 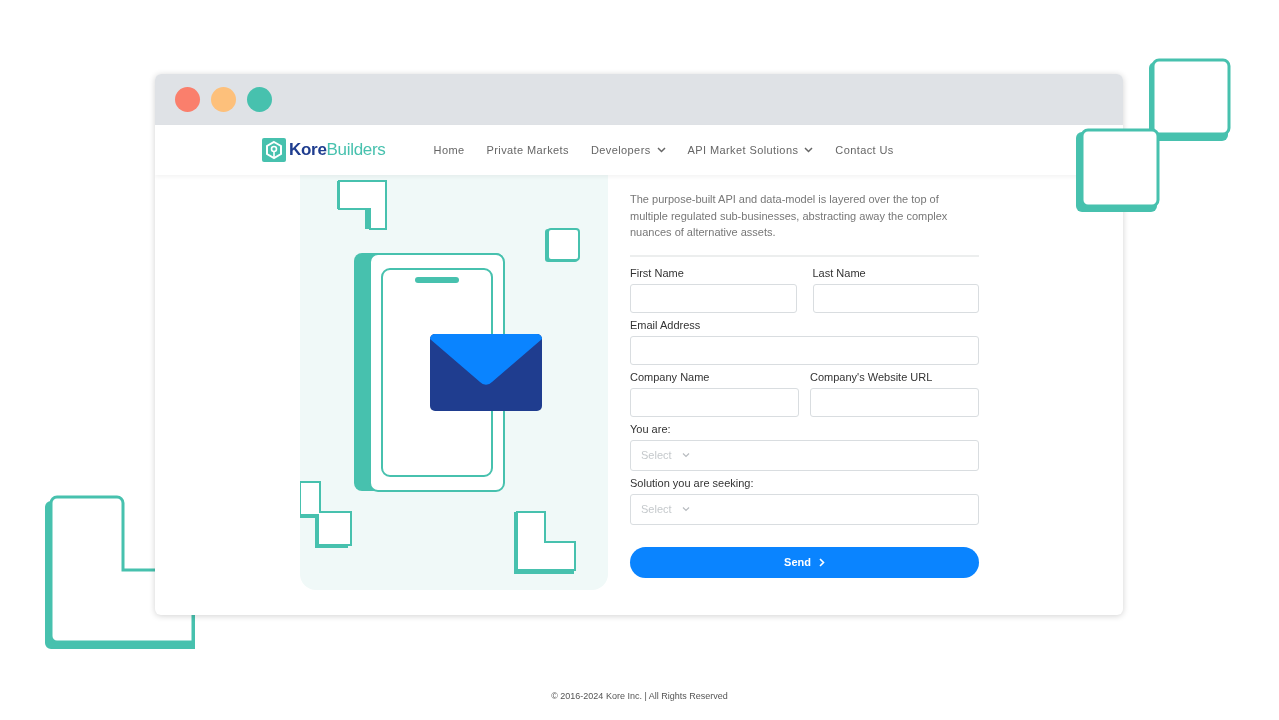 What do you see at coordinates (789, 216) in the screenshot?
I see `intro-text: The purpose-built API and data-model is layered over the top of multiple regulated sub-businesses, abstracting away the complex nuances of alternative assets.` at bounding box center [789, 216].